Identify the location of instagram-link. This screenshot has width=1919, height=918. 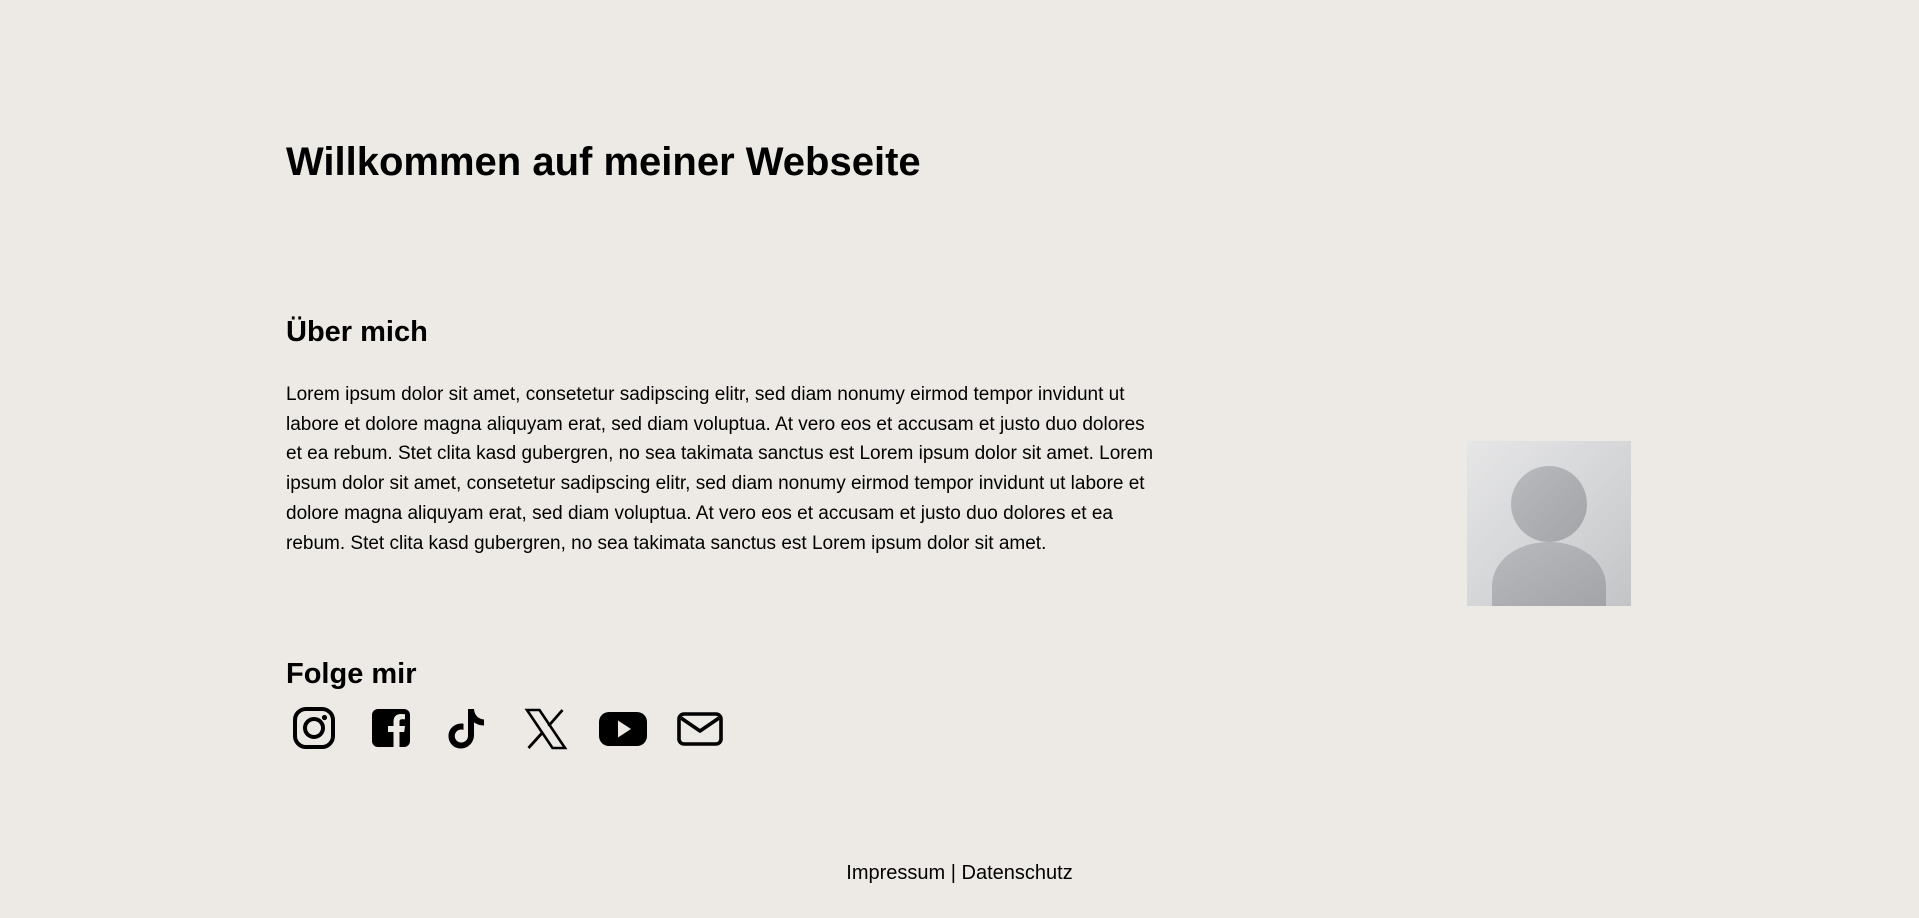
(315, 729).